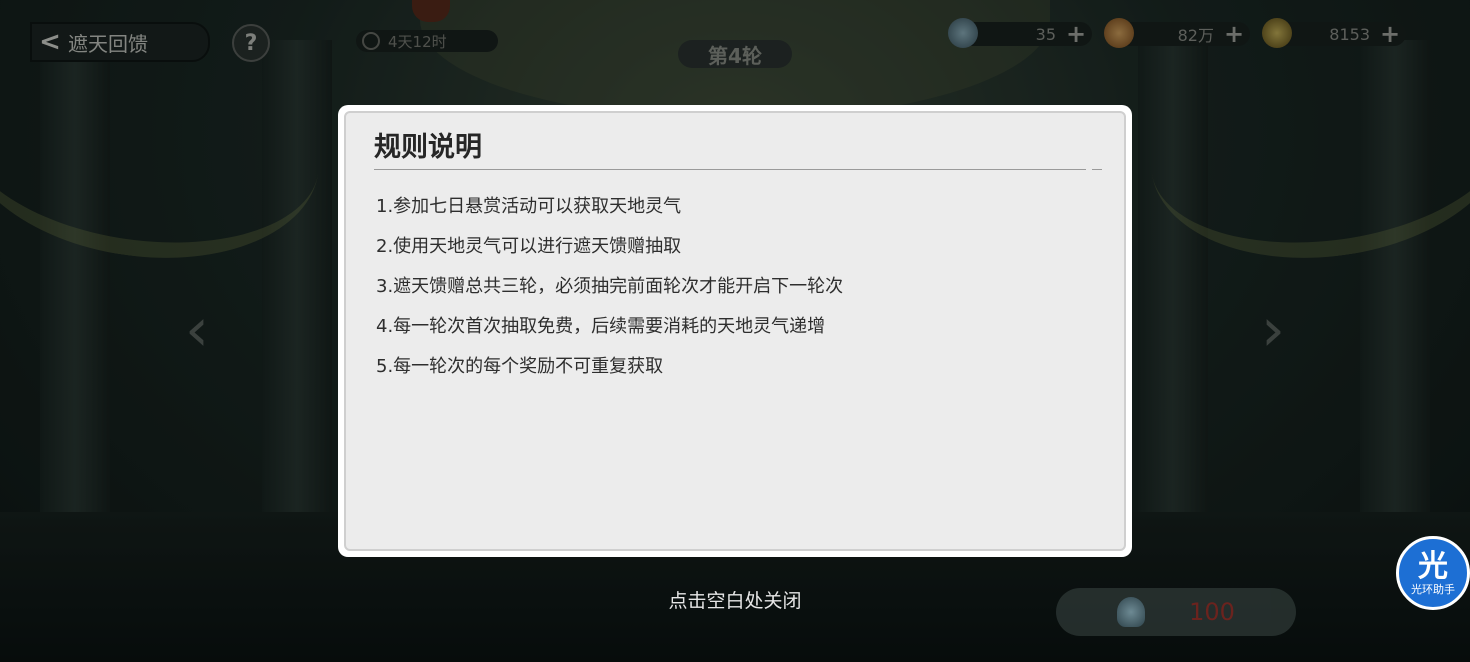 Image resolution: width=1470 pixels, height=662 pixels. I want to click on rule-item: 2.使用天地灵气可以进行遮天馈赠抽取, so click(529, 246).